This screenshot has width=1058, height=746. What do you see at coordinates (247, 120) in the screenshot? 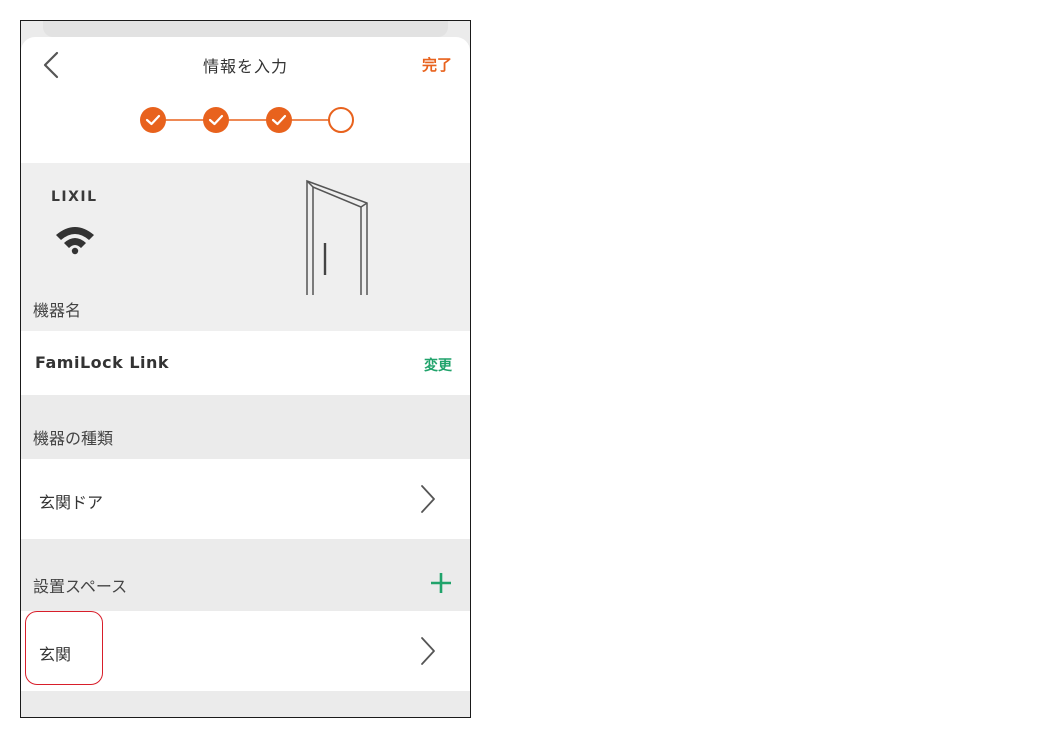
I see `progress-stepper` at bounding box center [247, 120].